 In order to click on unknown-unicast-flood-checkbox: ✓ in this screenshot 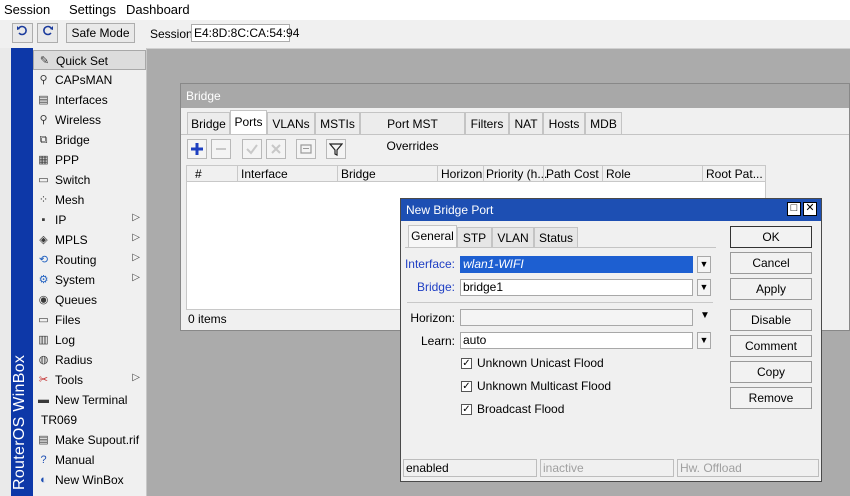, I will do `click(466, 363)`.